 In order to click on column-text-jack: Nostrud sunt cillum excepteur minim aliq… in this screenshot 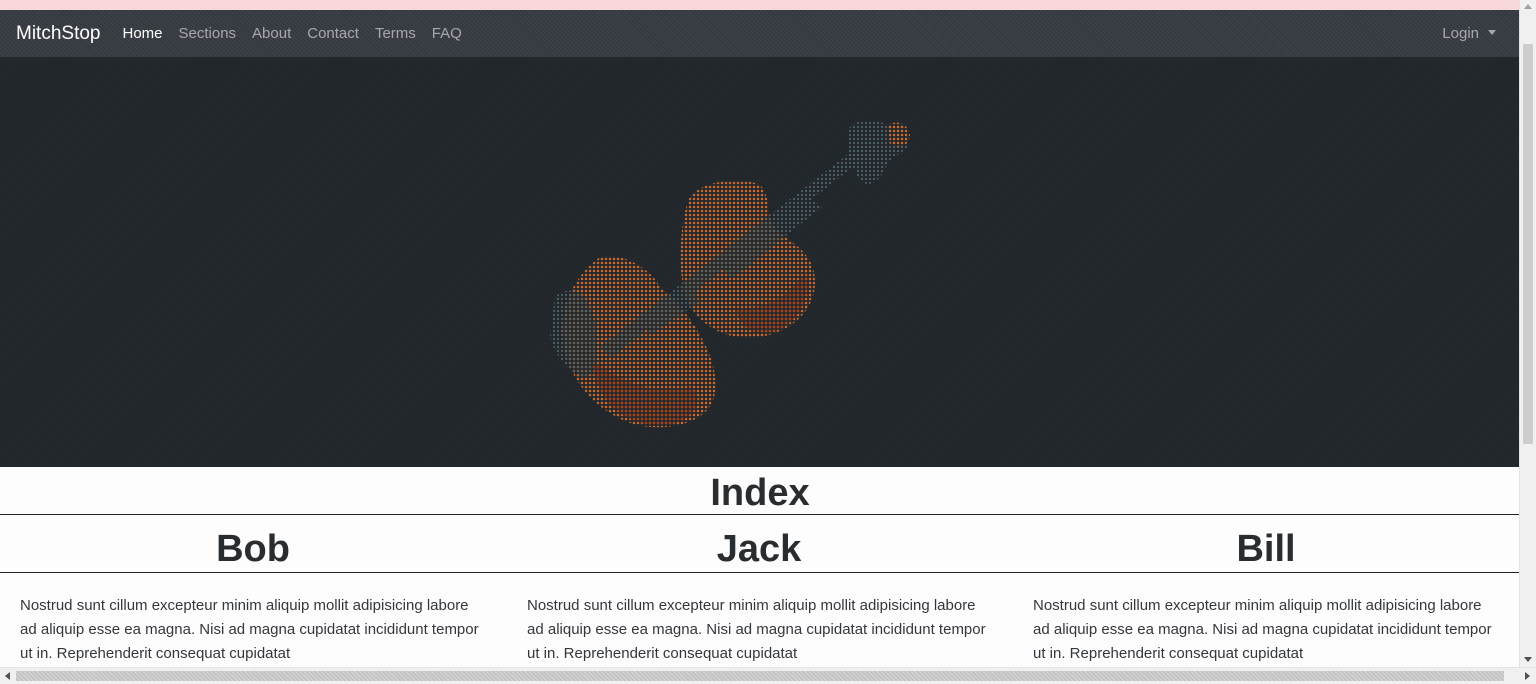, I will do `click(756, 629)`.